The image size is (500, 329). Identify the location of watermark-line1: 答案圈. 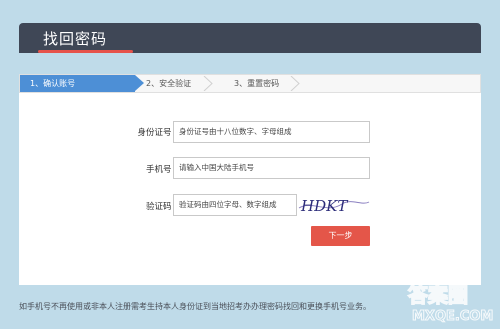
(438, 295).